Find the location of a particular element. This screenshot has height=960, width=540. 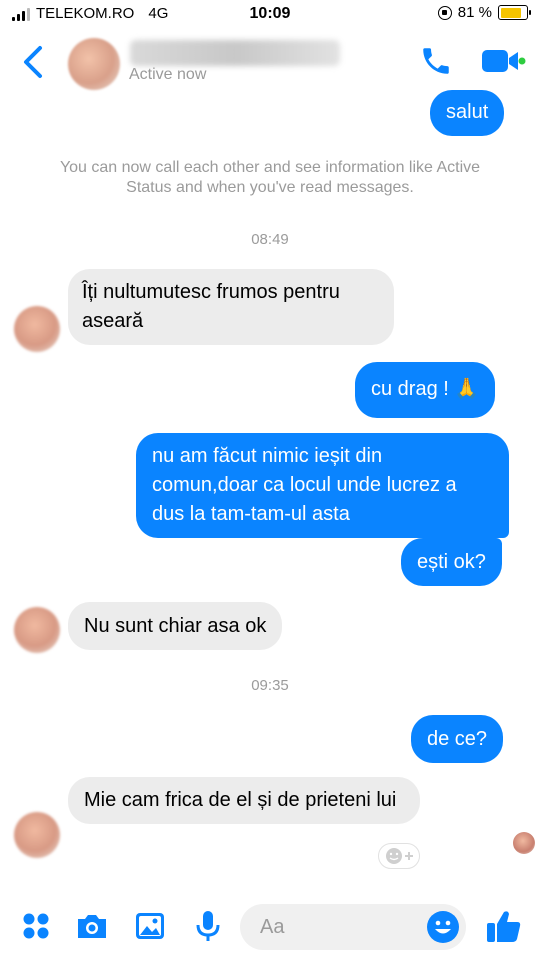

contact-name is located at coordinates (235, 53).